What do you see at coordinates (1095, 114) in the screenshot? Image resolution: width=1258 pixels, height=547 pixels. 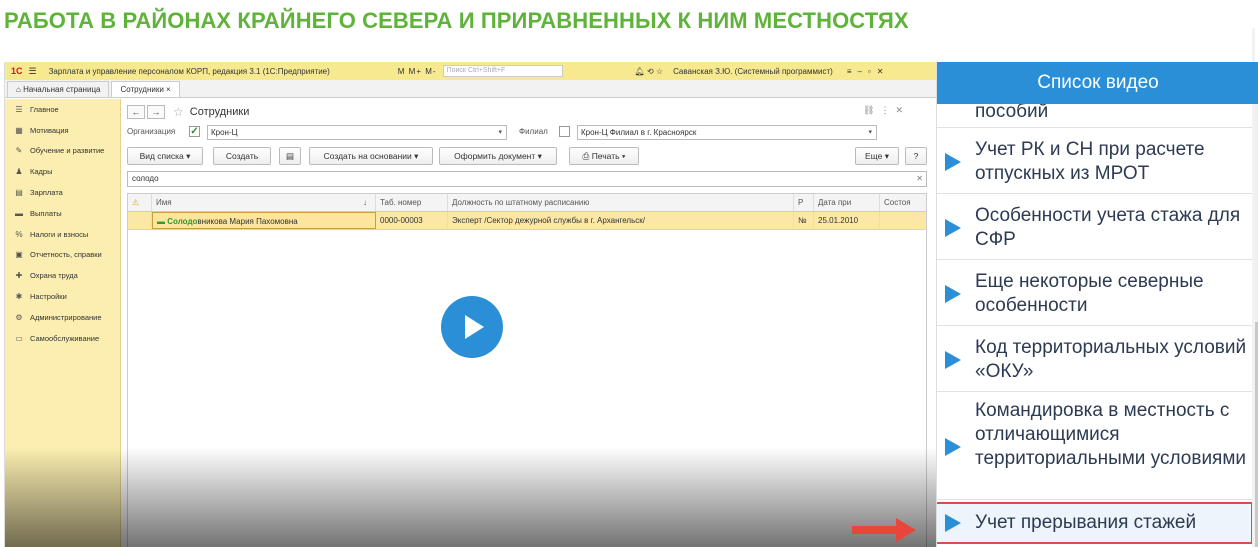 I see `video-item: пособий` at bounding box center [1095, 114].